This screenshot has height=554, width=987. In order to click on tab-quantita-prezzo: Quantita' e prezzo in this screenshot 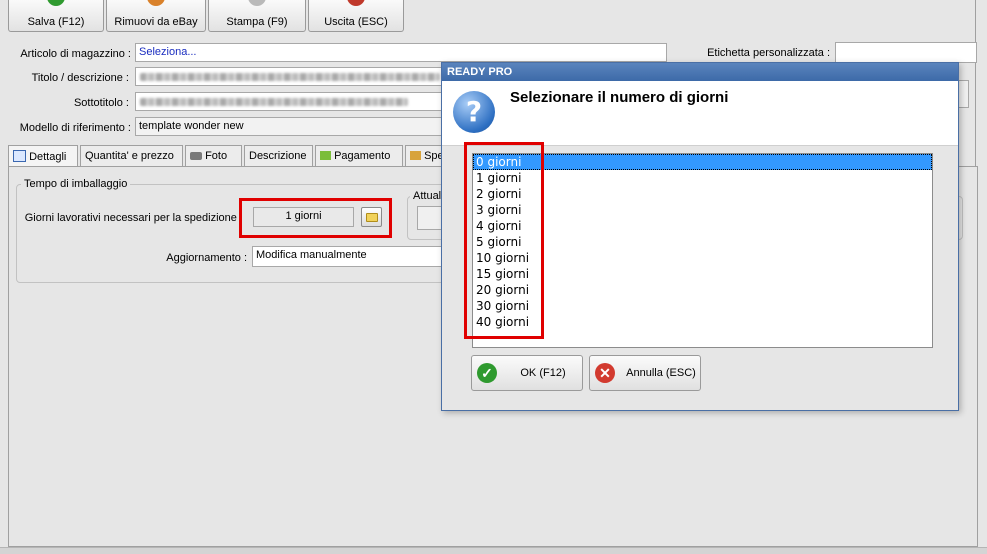, I will do `click(131, 155)`.